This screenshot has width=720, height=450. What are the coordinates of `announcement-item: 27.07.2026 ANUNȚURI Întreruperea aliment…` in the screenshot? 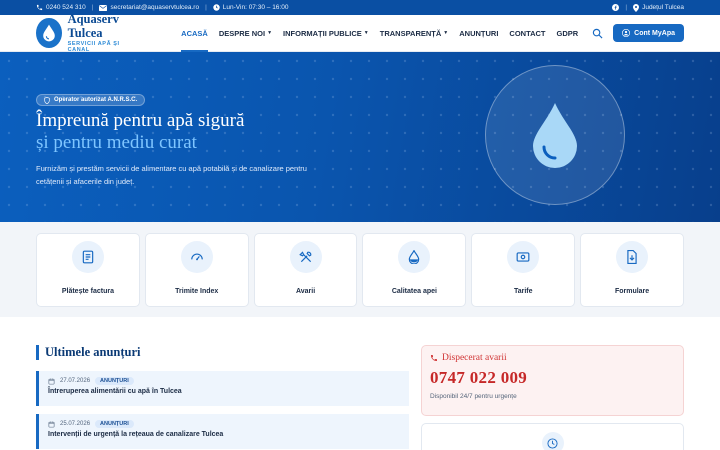 It's located at (222, 388).